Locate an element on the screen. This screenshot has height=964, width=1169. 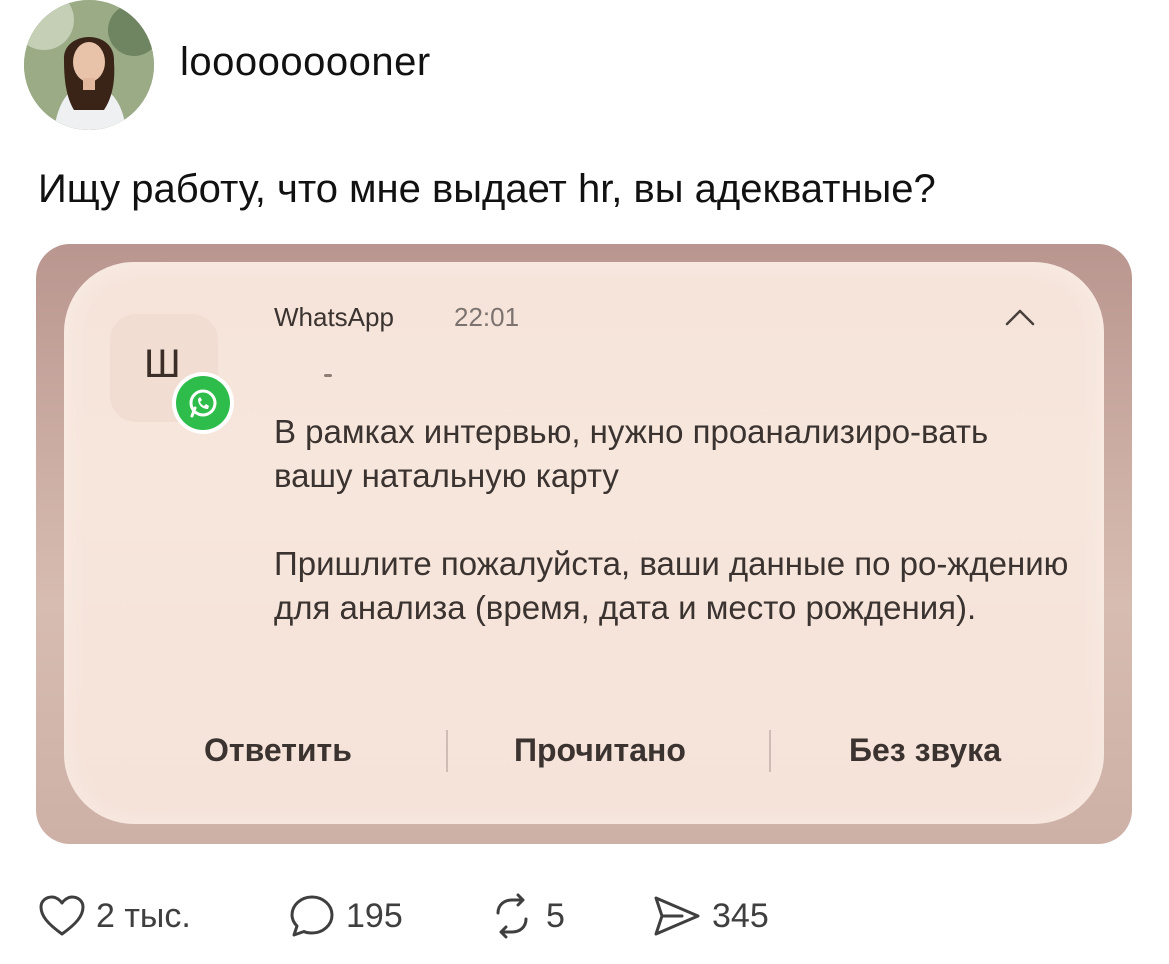
comment-button: 195 is located at coordinates (345, 916).